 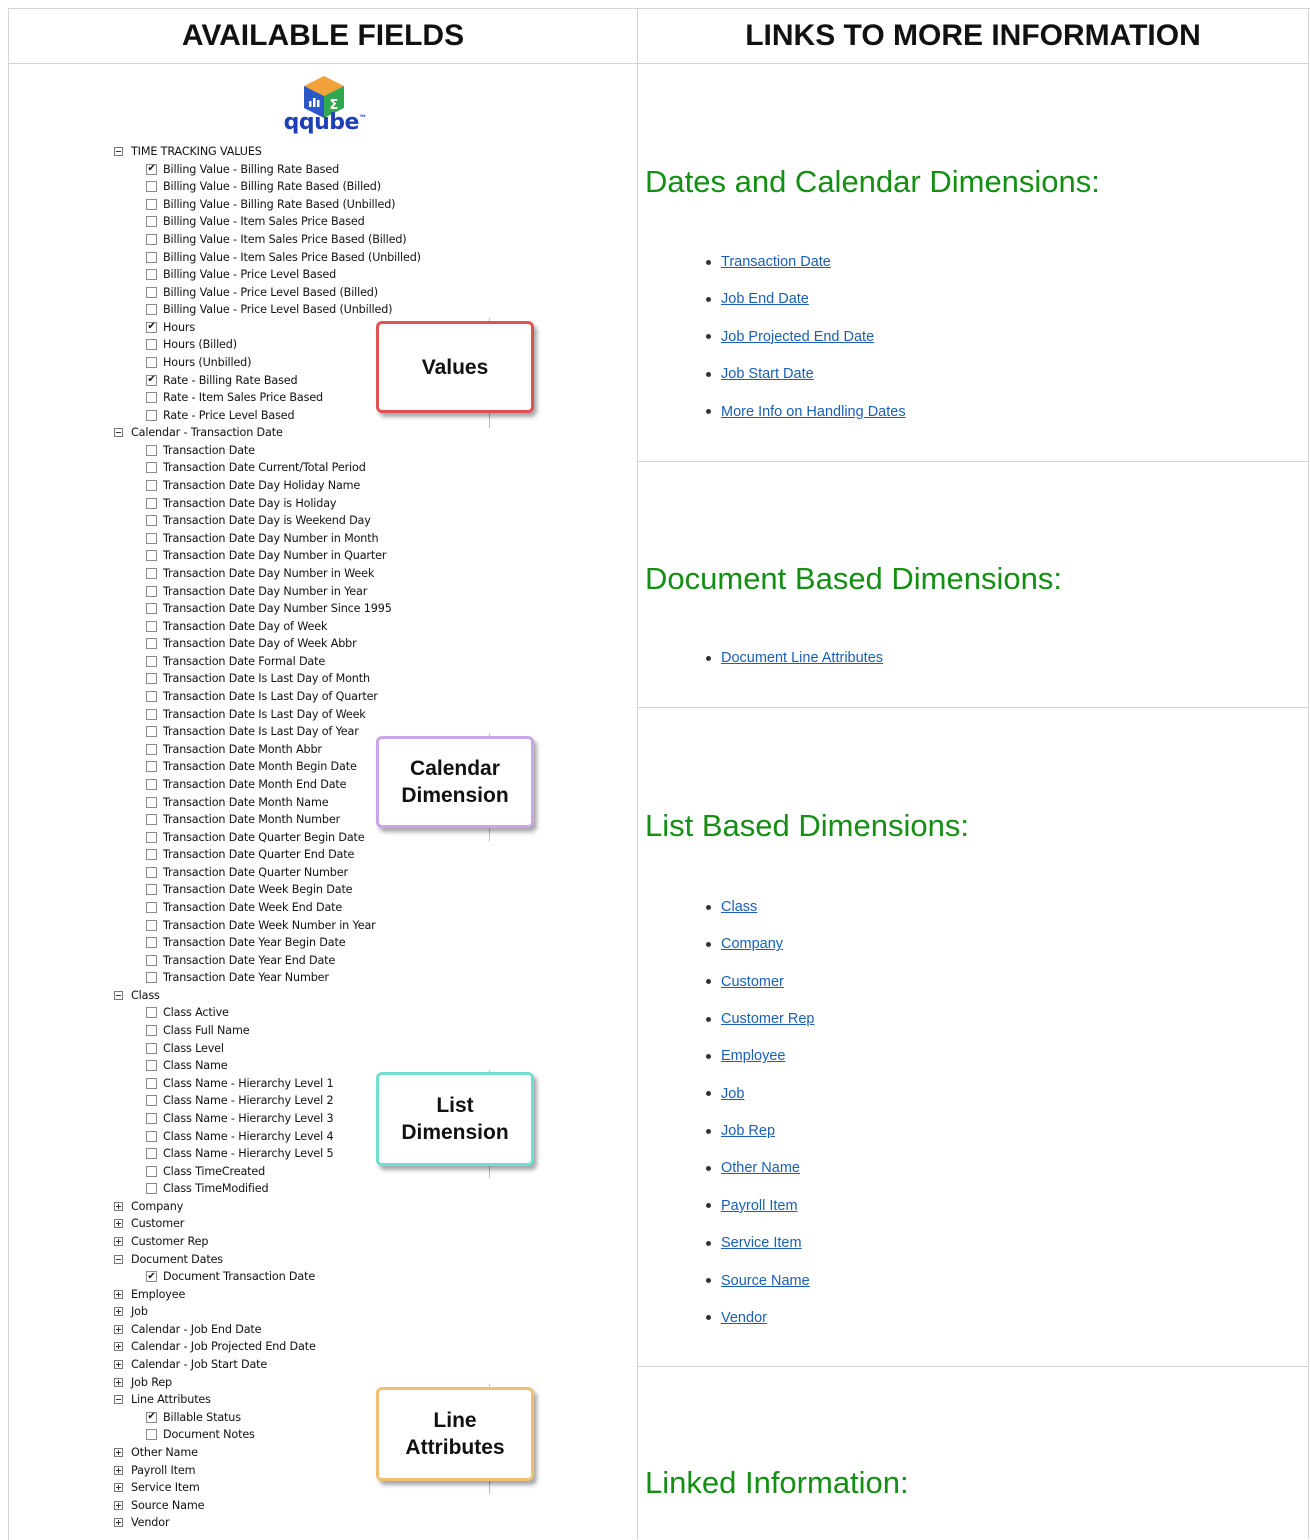 I want to click on info-link: More Info on Handling Dates, so click(x=813, y=412).